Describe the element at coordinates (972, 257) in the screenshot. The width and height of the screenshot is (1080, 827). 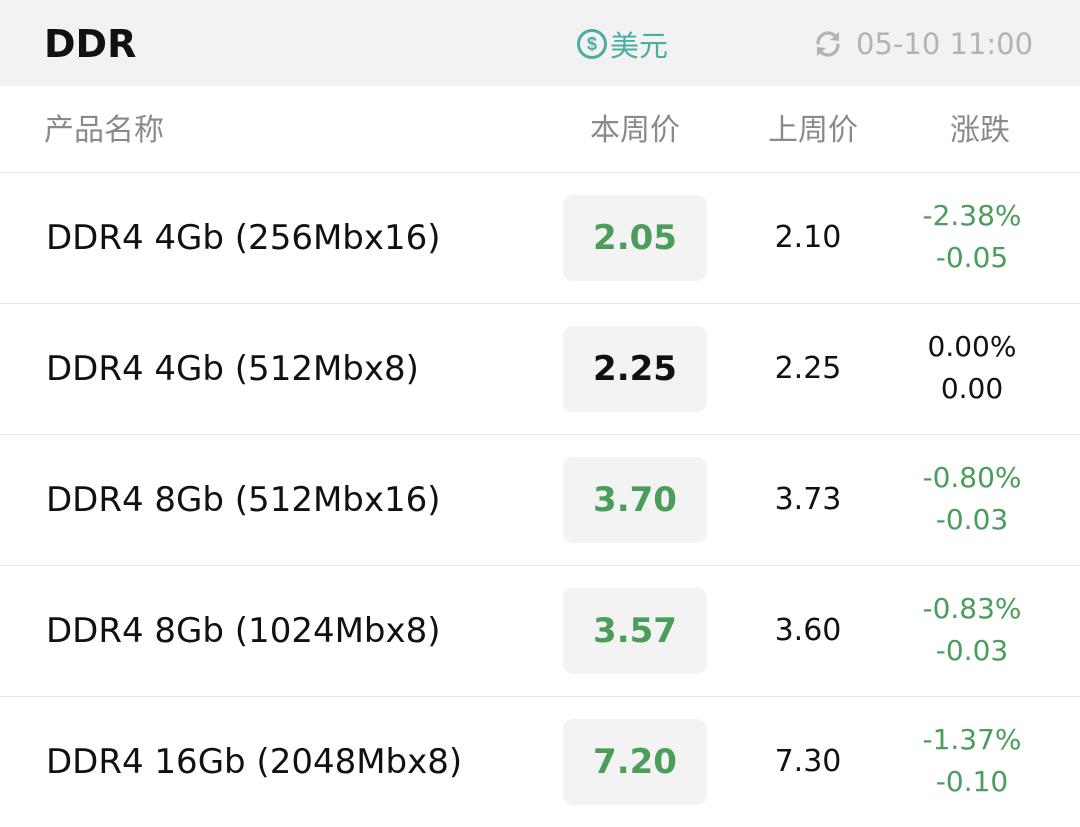
I see `change-amount: -0.05` at that location.